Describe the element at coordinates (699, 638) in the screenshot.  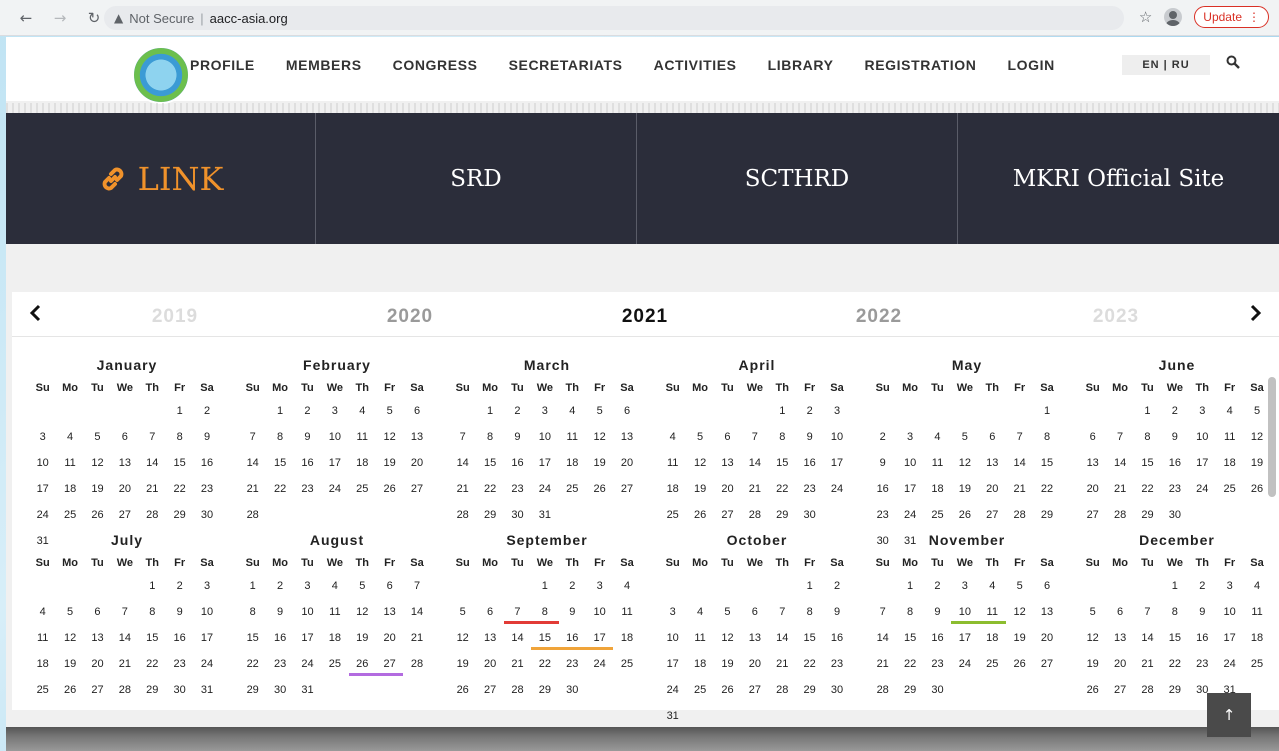
I see `calendar-day: 11` at that location.